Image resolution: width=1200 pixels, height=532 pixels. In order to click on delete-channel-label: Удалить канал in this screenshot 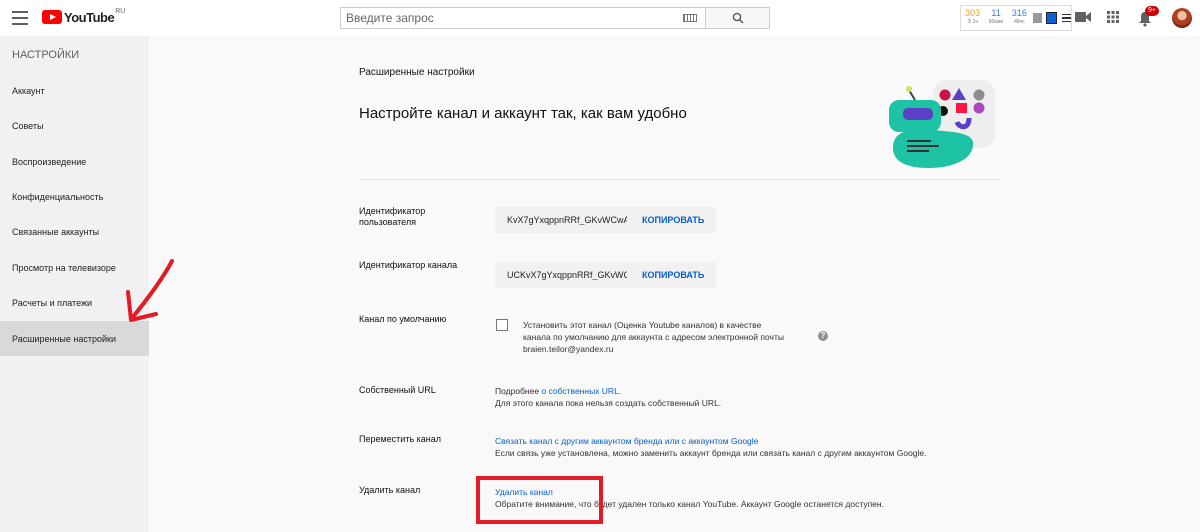, I will do `click(390, 490)`.